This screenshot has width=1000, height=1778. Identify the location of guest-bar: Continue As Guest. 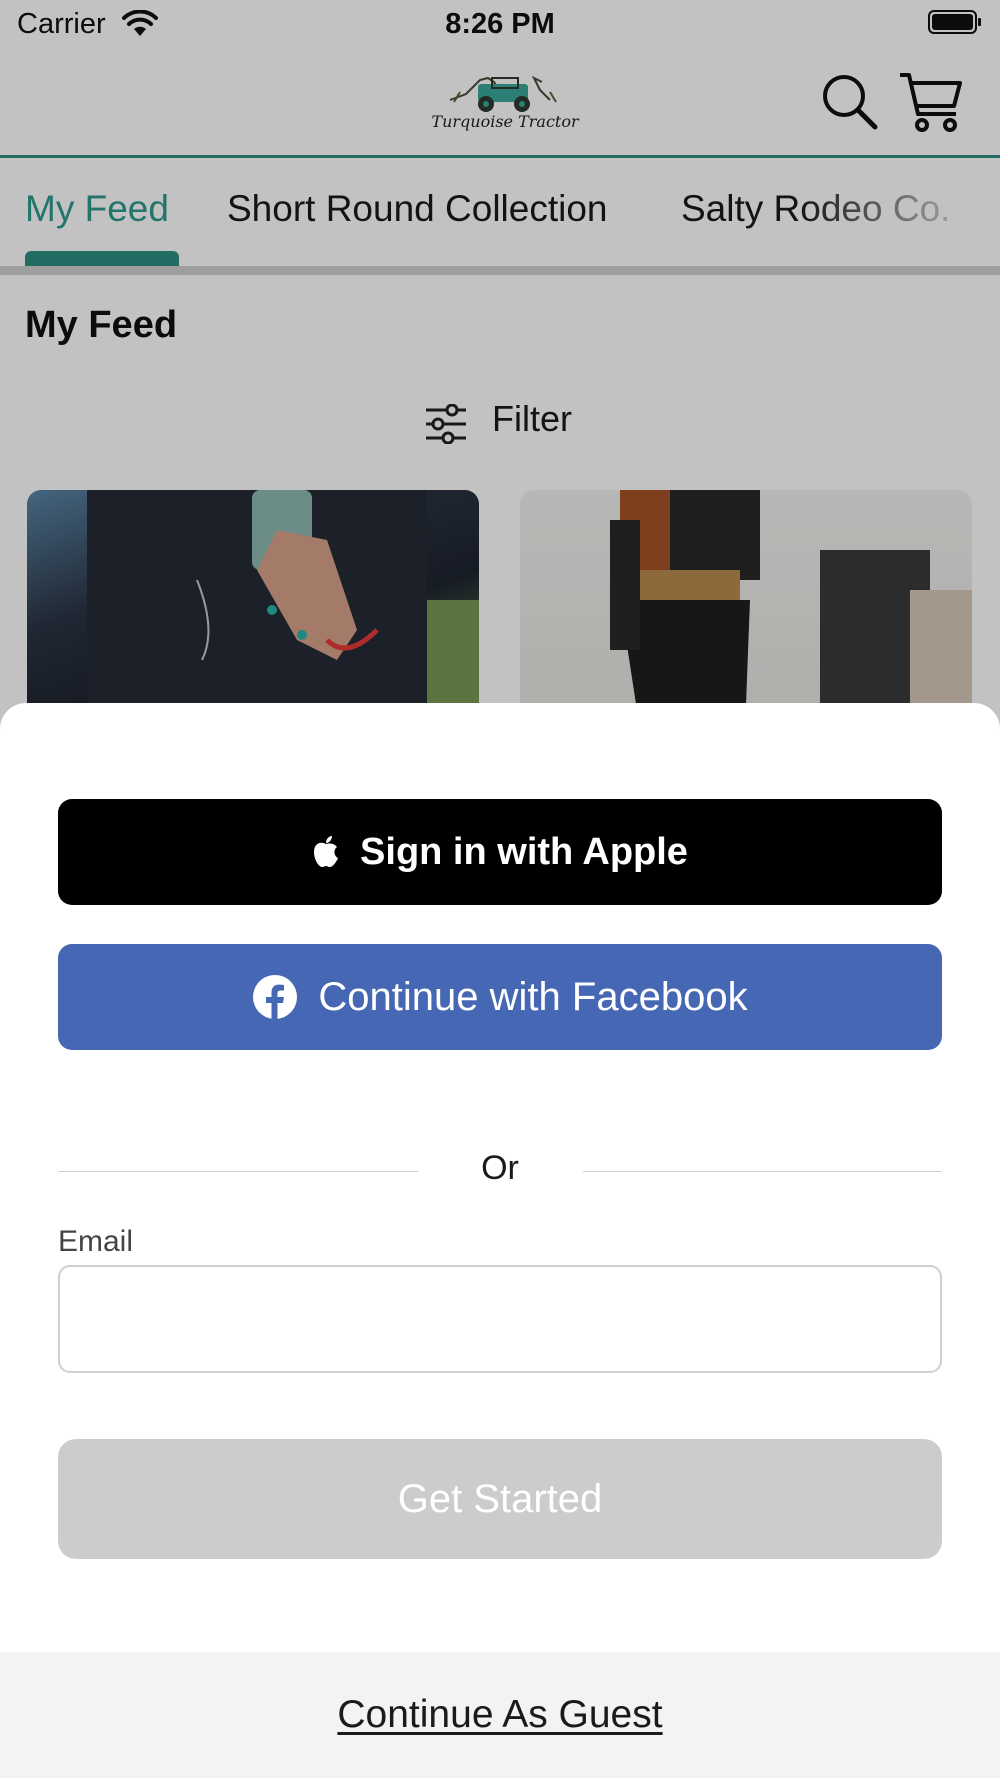
(500, 1715).